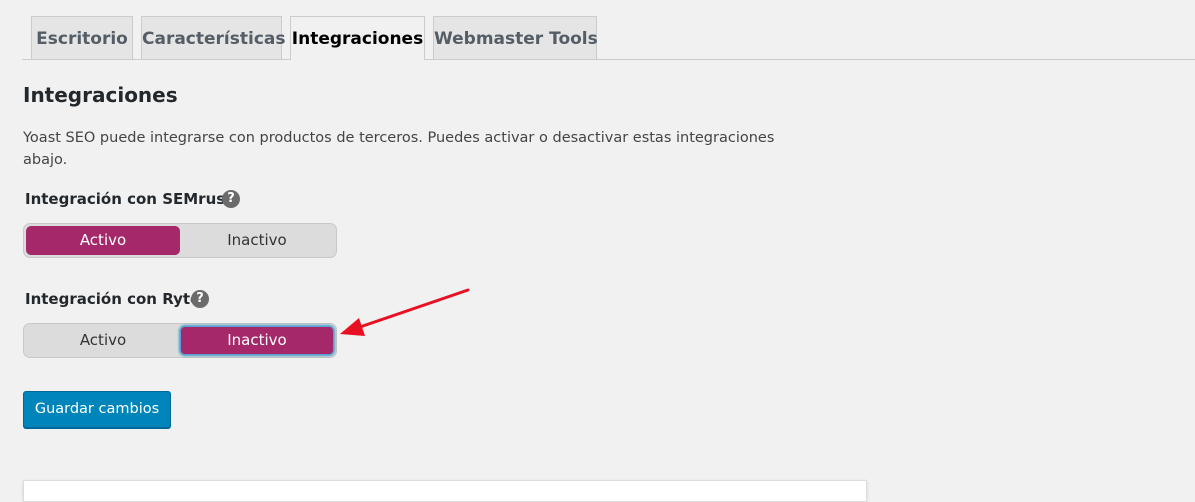 The height and width of the screenshot is (502, 1195). What do you see at coordinates (97, 409) in the screenshot?
I see `save-changes-button: Guardar cambios` at bounding box center [97, 409].